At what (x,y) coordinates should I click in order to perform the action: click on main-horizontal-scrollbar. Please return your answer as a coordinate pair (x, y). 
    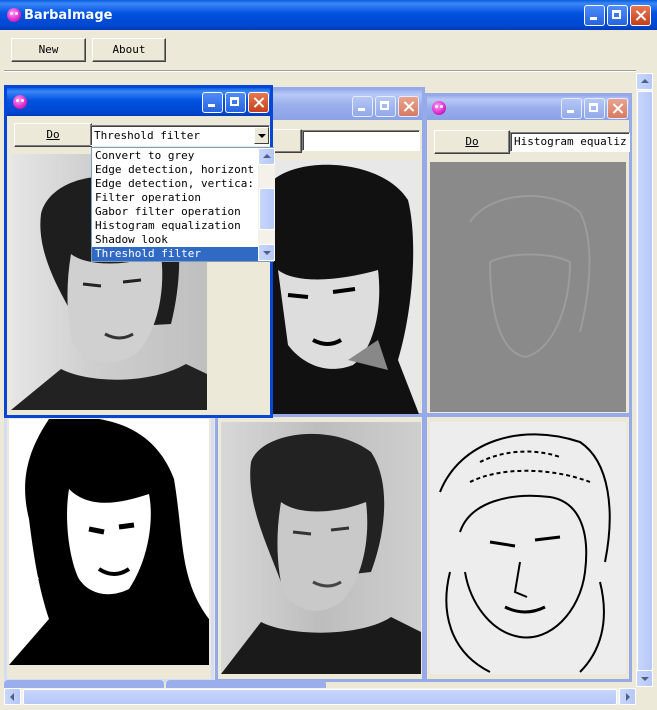
    Looking at the image, I should click on (320, 696).